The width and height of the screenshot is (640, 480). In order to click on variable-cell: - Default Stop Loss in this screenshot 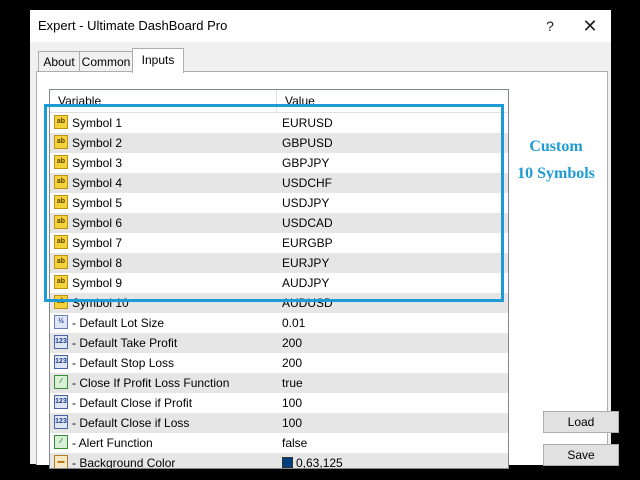, I will do `click(123, 363)`.